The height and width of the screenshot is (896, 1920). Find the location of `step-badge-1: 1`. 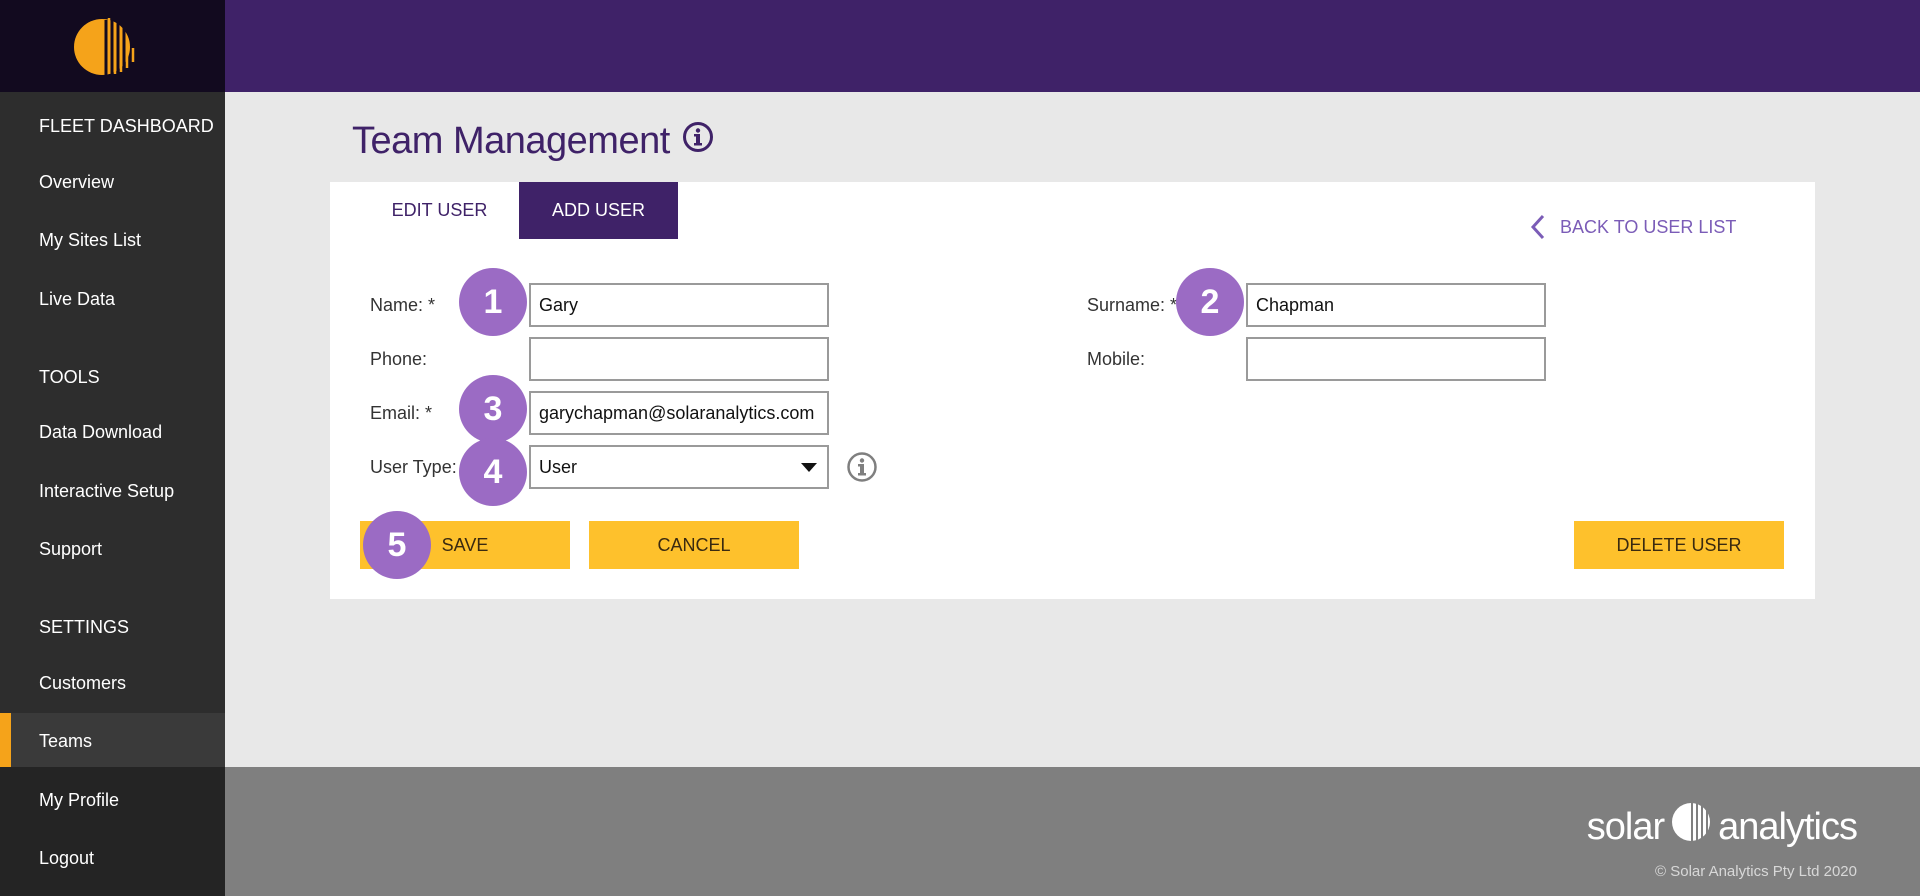

step-badge-1: 1 is located at coordinates (493, 302).